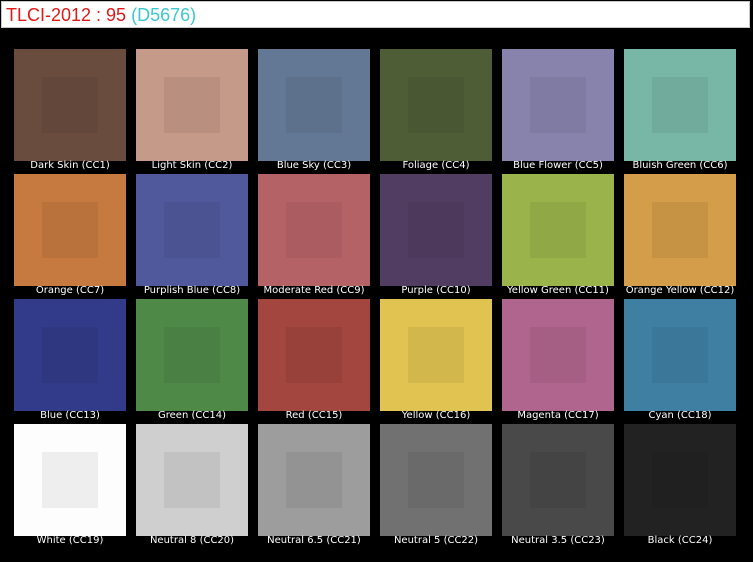 The image size is (753, 562). Describe the element at coordinates (192, 415) in the screenshot. I see `patch-label: Green (CC14)` at that location.